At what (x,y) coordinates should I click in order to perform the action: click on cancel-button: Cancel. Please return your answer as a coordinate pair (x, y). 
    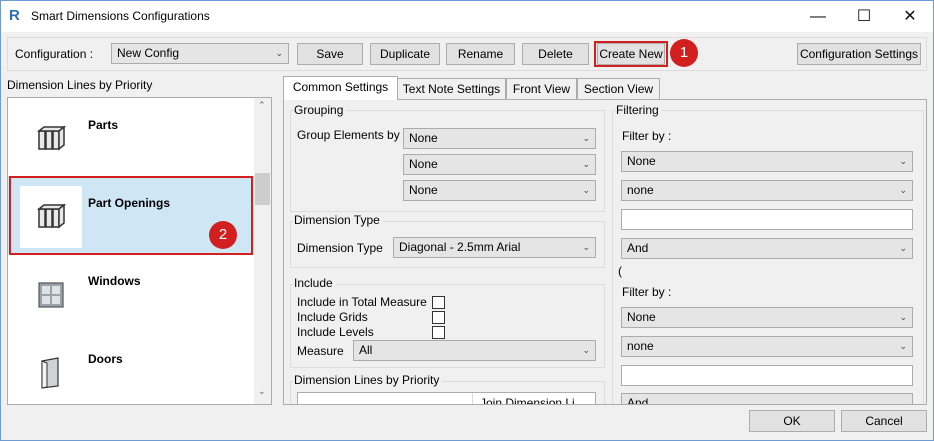
    Looking at the image, I should click on (884, 421).